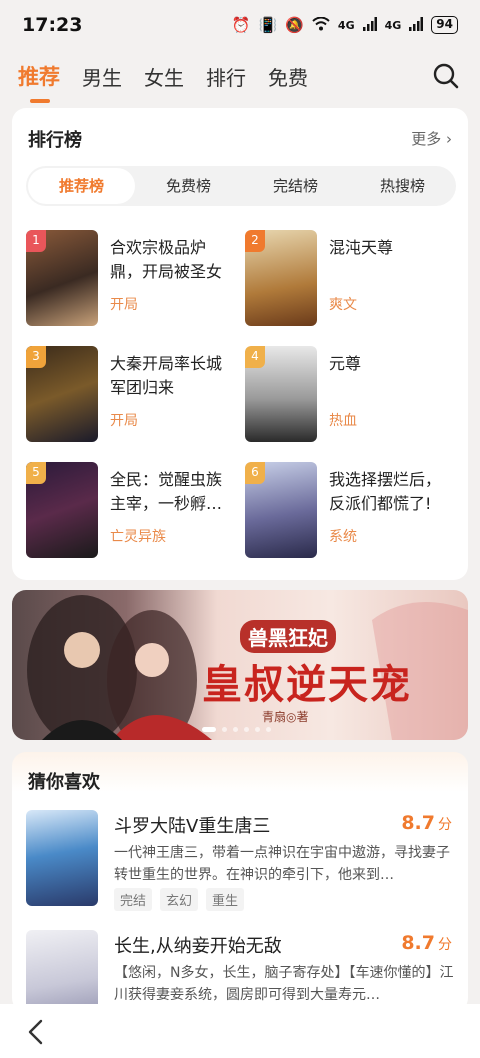  I want to click on promo-banner: 兽黑狂妃 皇叔逆天宠 青扇◎著, so click(240, 665).